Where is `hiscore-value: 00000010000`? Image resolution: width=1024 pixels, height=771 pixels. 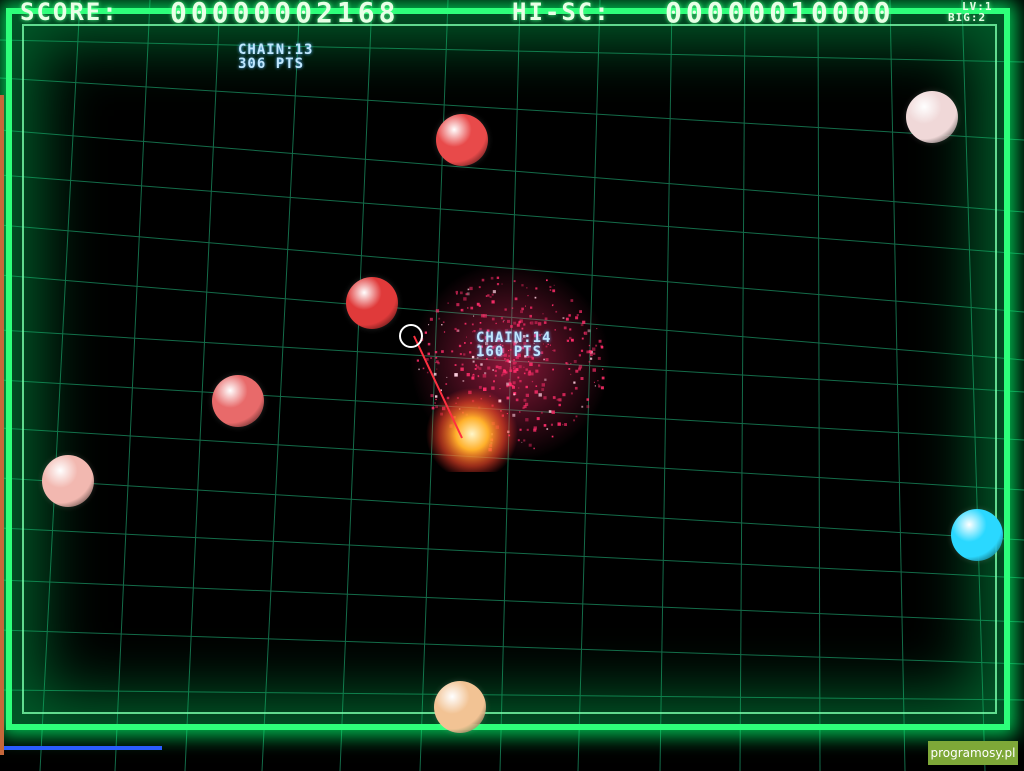
hiscore-value: 00000010000 is located at coordinates (780, 14).